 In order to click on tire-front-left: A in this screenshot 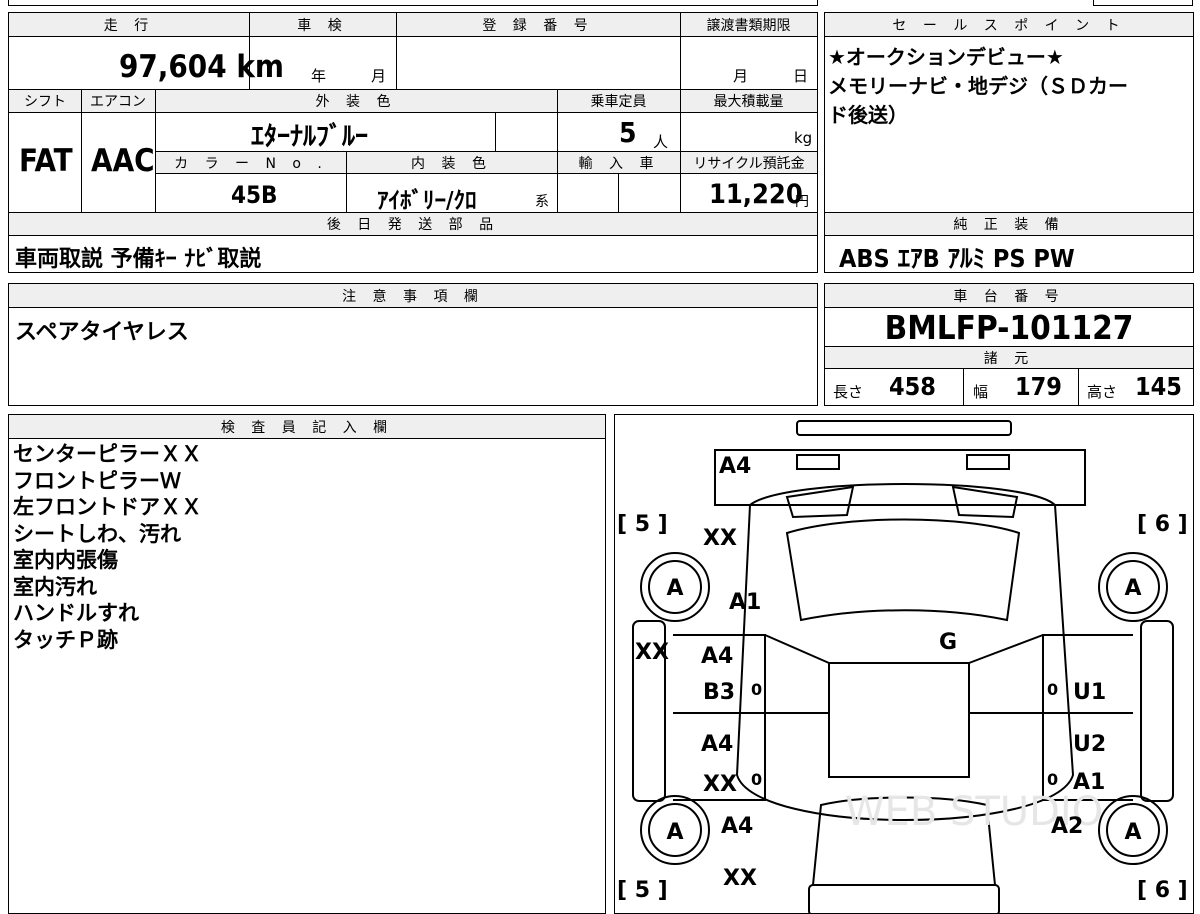, I will do `click(674, 588)`.